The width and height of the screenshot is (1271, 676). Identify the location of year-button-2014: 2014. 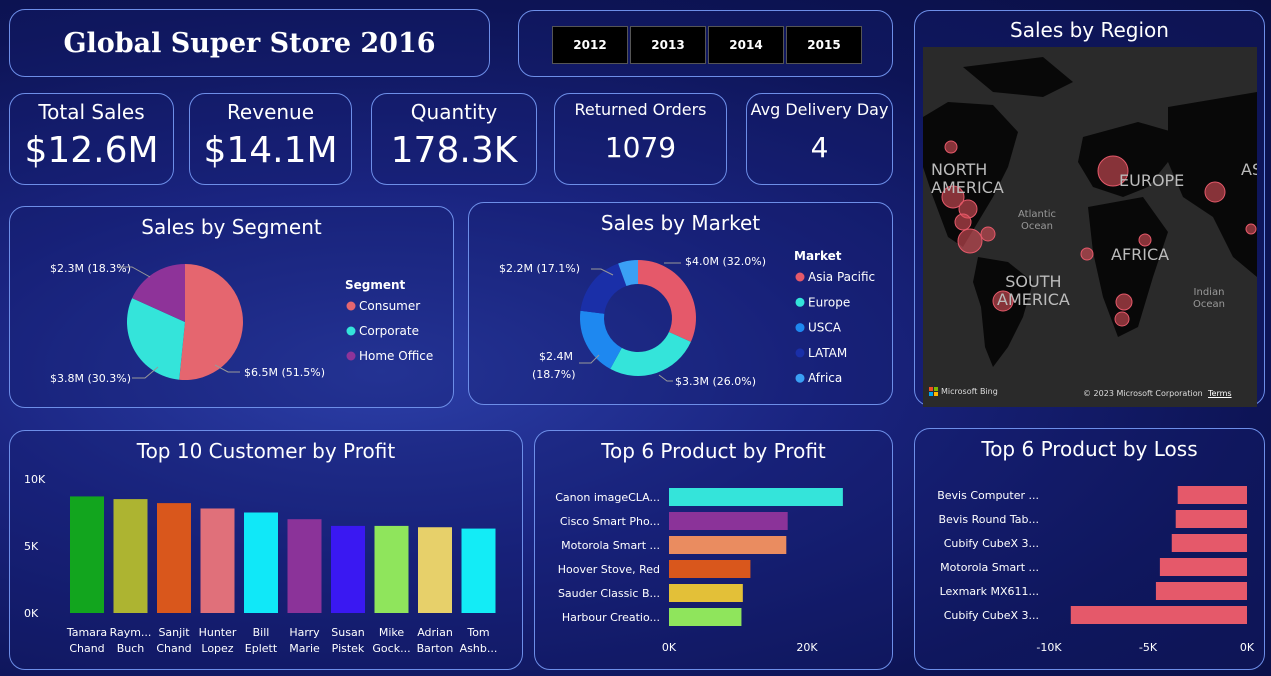
(746, 45).